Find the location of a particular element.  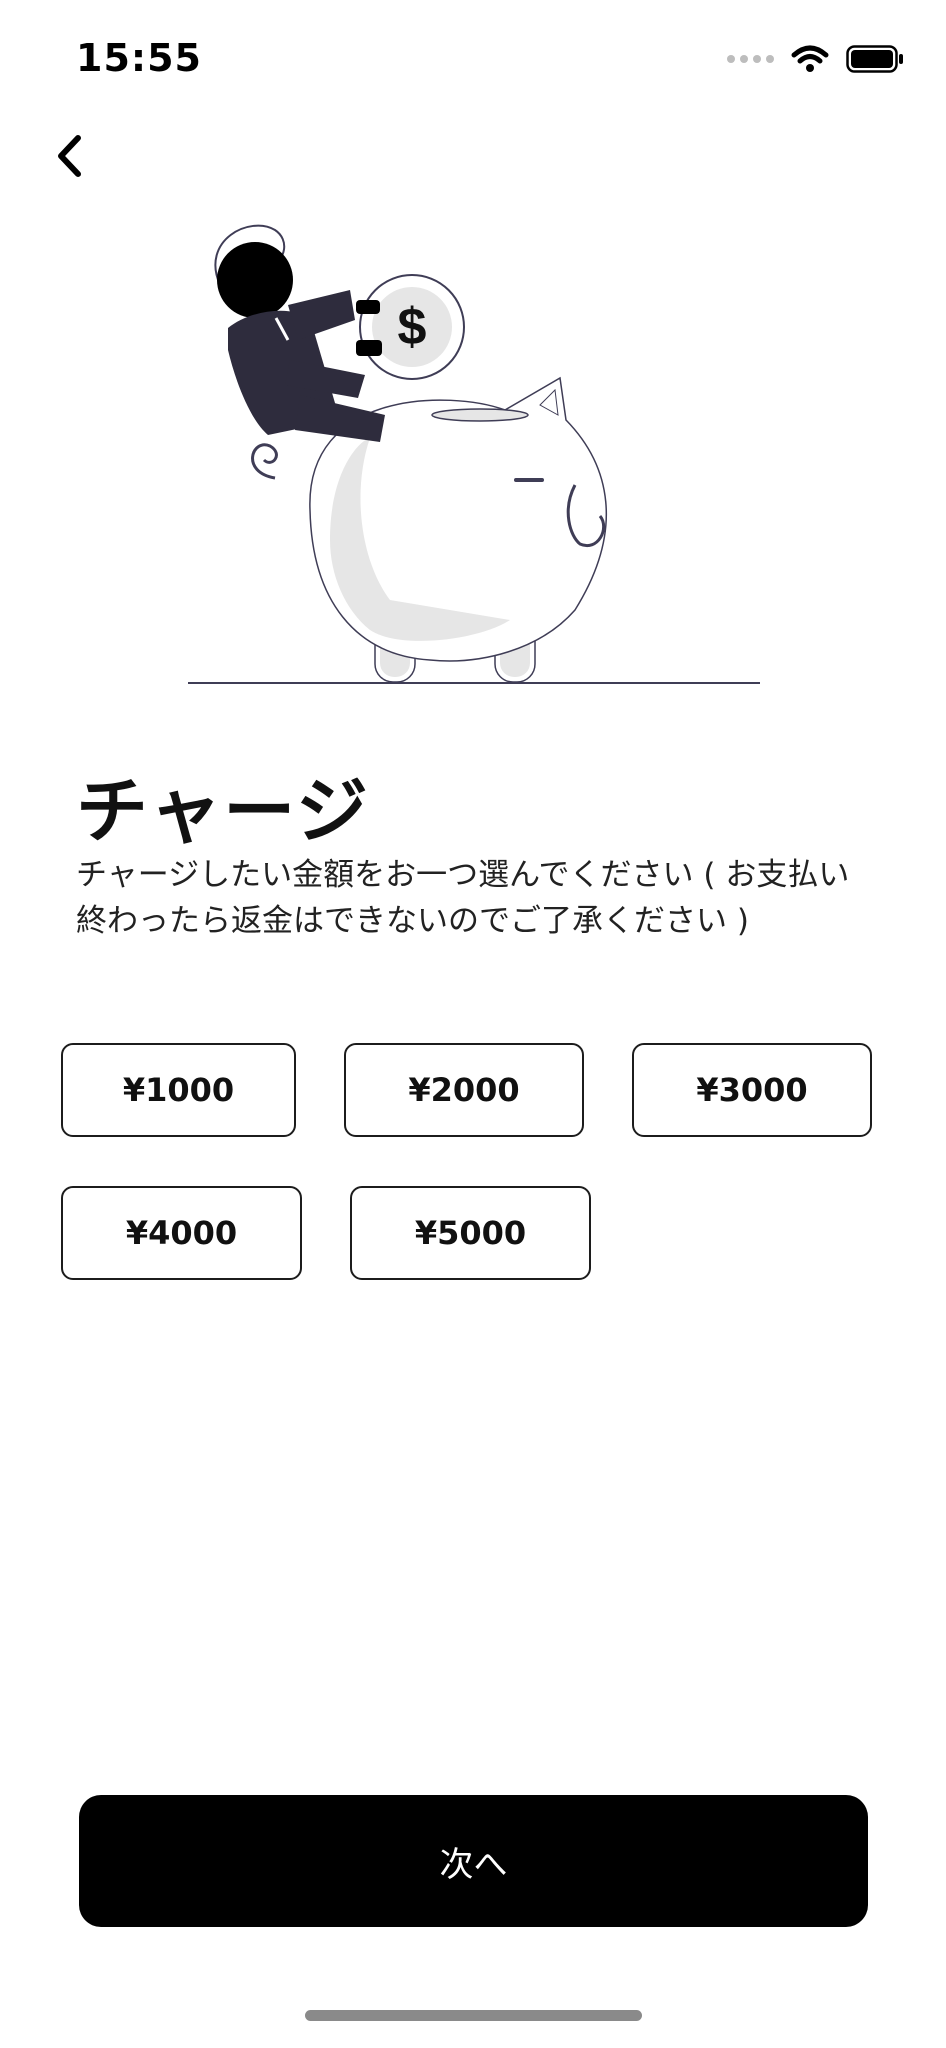

amount-option-2000: ¥2000 is located at coordinates (464, 1090).